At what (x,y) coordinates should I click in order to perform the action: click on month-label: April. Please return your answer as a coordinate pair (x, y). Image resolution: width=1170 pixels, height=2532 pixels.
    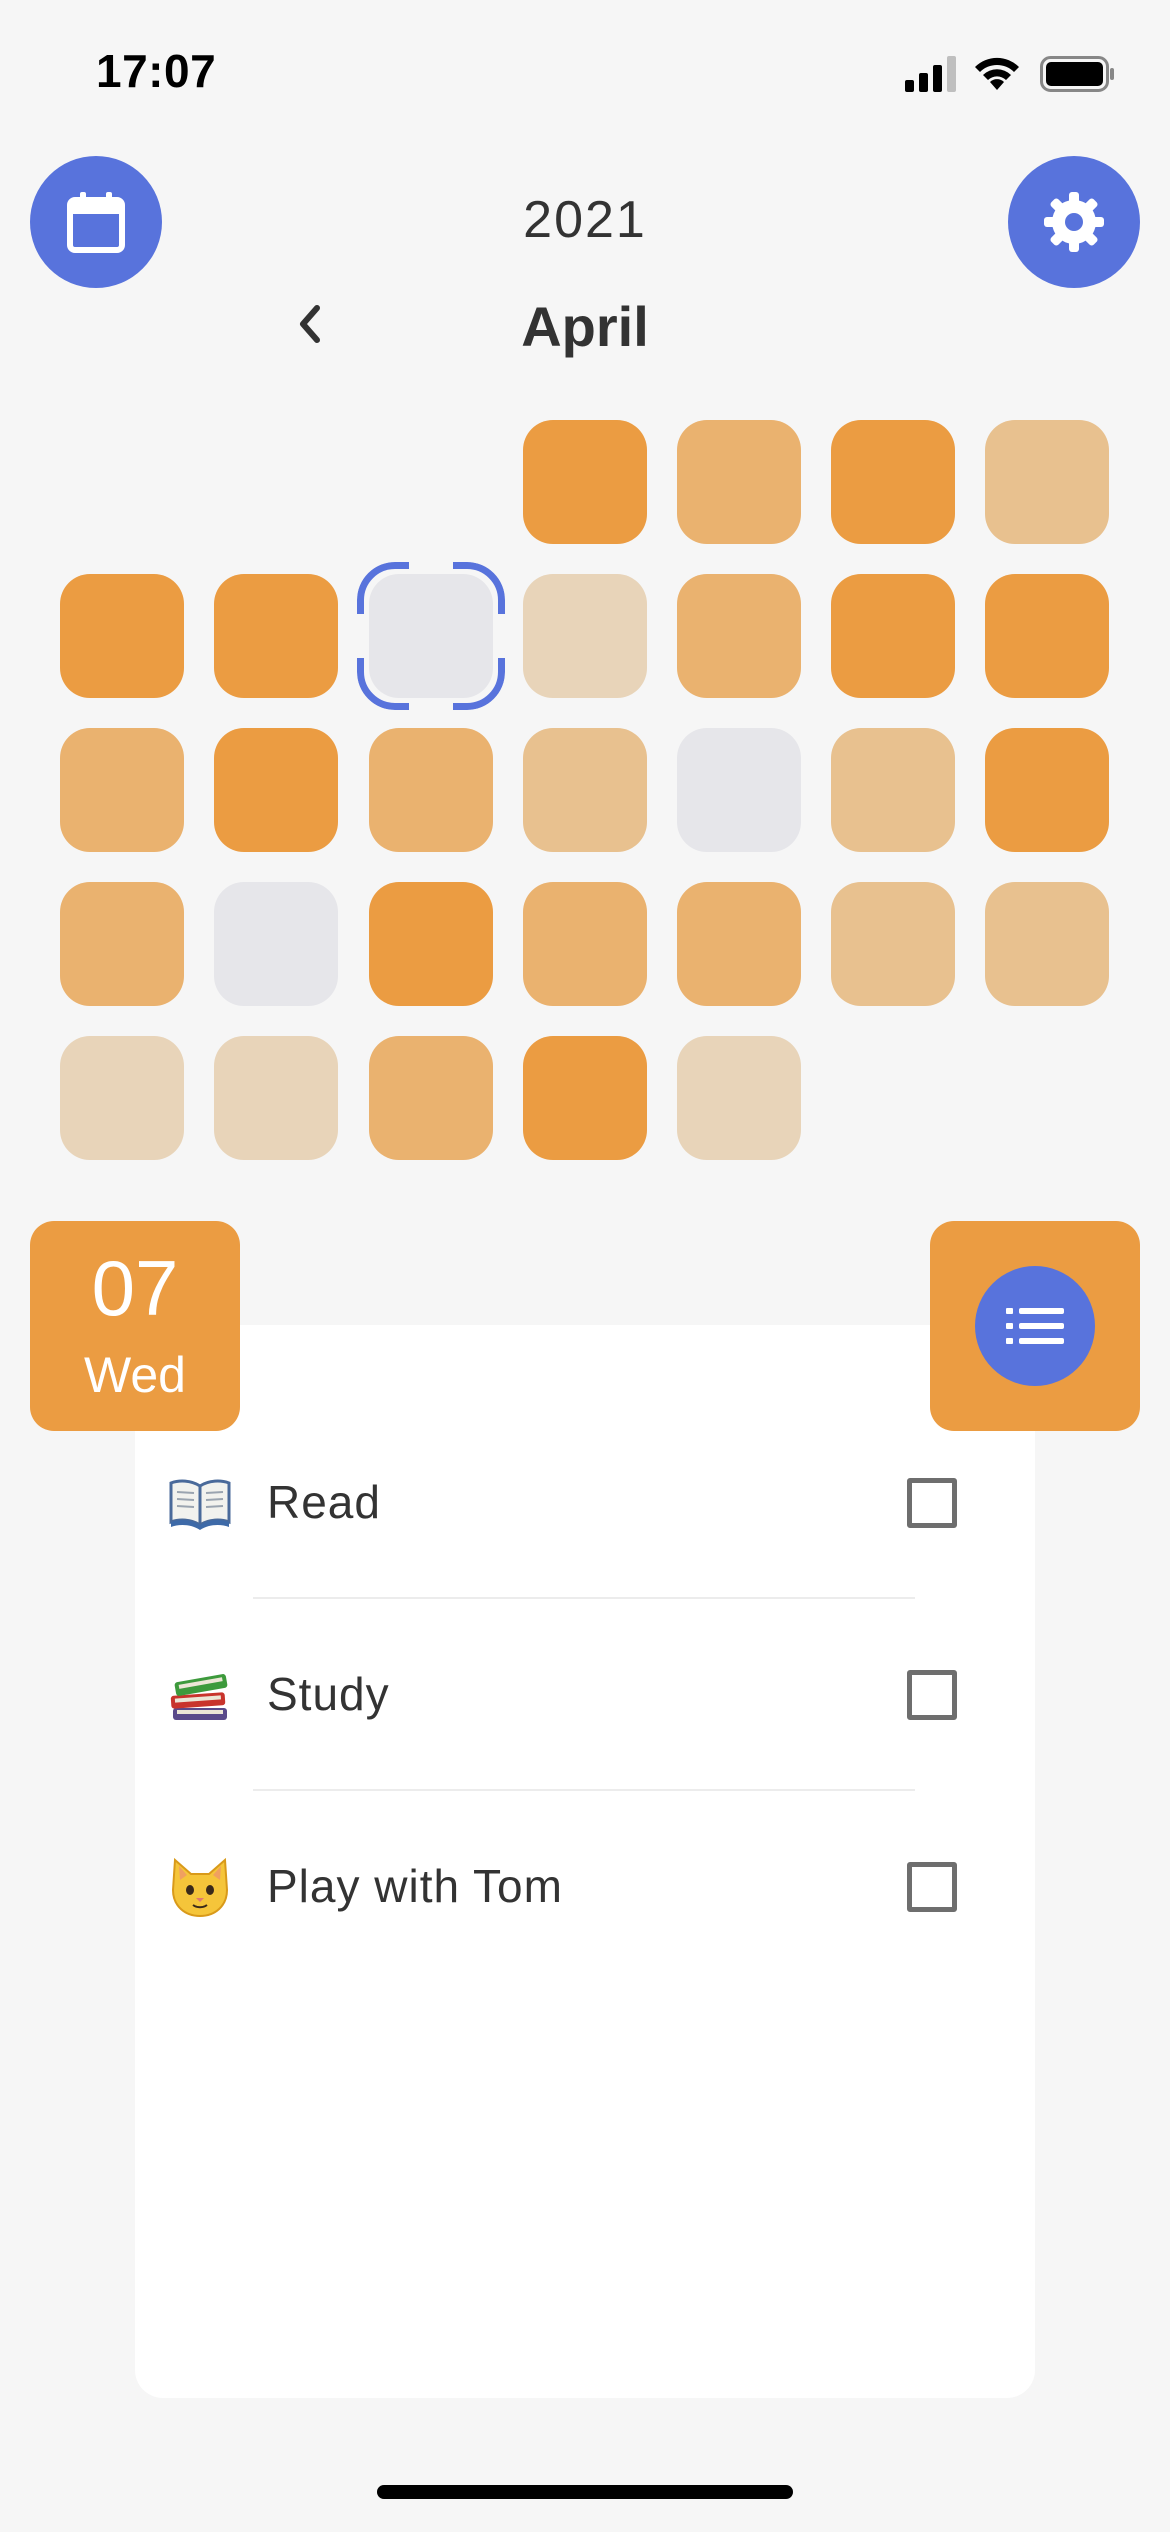
    Looking at the image, I should click on (585, 326).